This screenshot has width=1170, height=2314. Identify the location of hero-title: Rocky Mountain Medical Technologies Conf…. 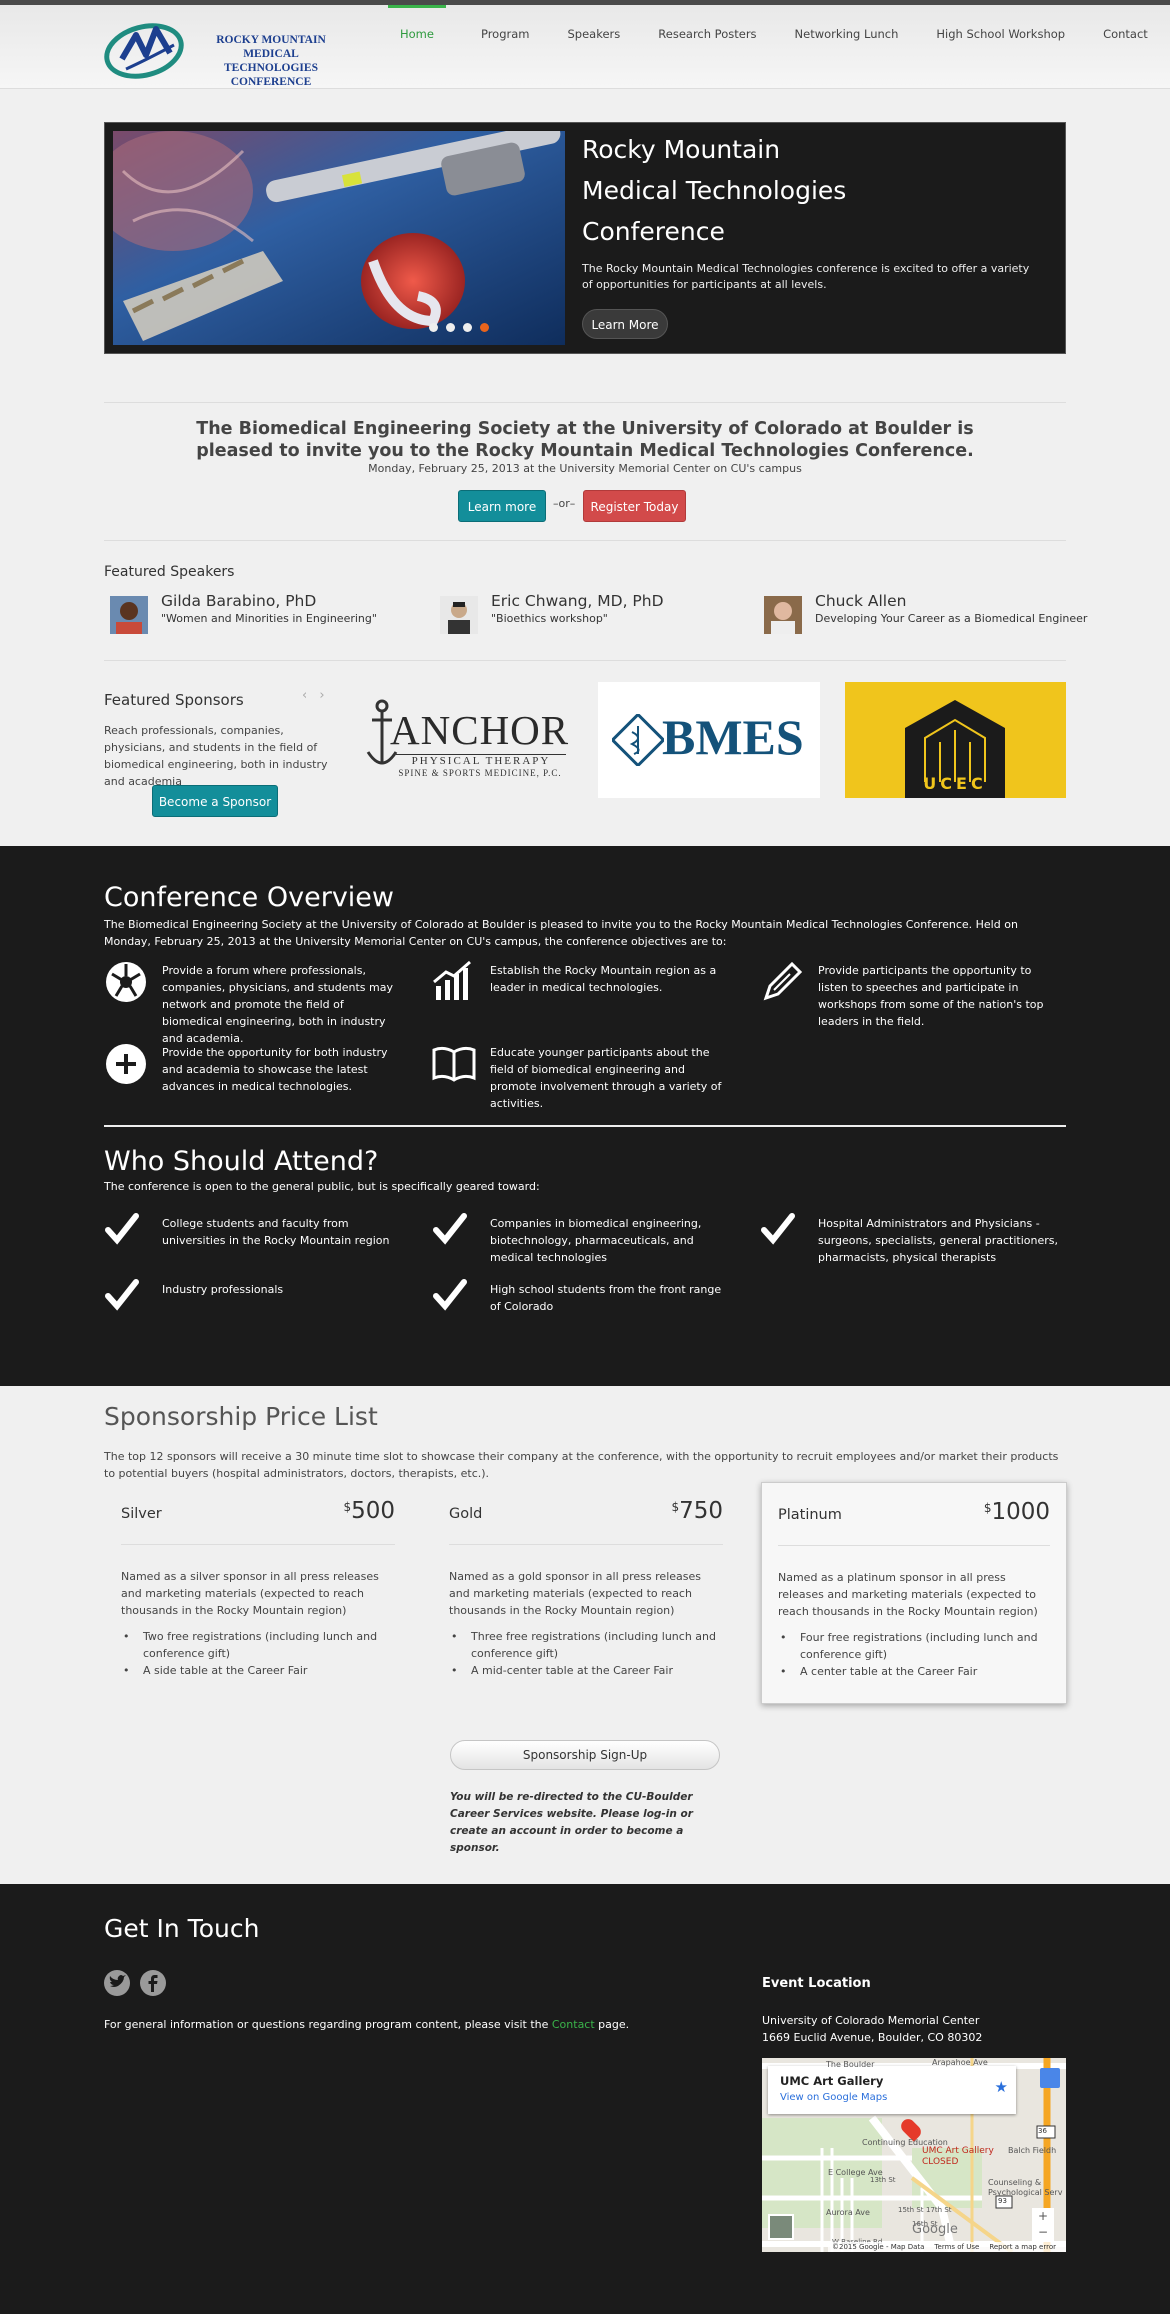
(817, 190).